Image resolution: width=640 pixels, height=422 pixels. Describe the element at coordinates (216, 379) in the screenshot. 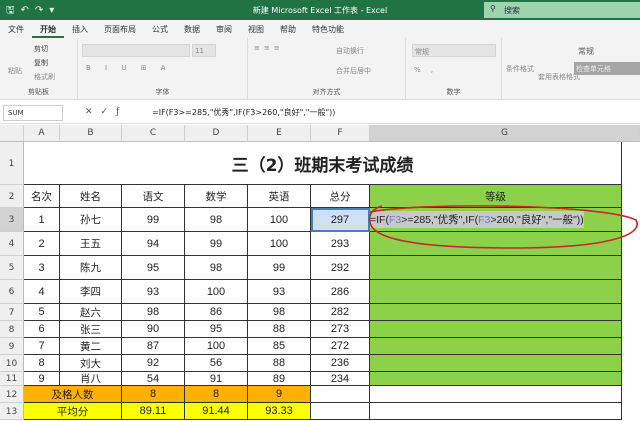

I see `data-cell: 91` at that location.